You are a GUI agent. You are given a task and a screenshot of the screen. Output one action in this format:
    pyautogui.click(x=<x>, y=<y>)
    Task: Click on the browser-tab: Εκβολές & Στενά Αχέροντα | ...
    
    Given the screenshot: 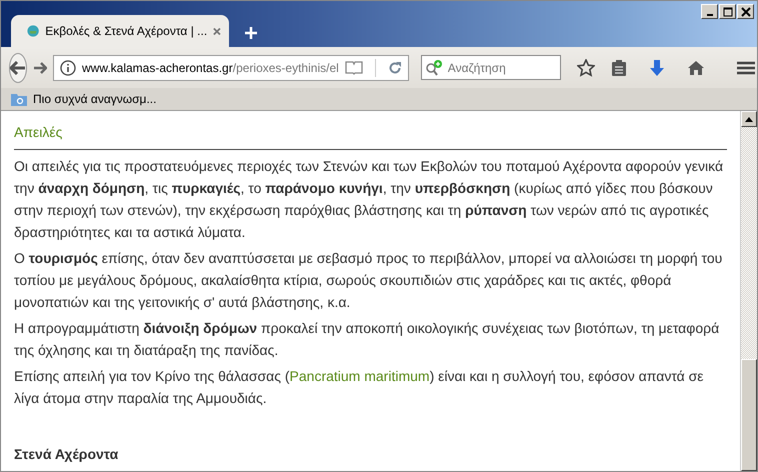 What is the action you would take?
    pyautogui.click(x=120, y=31)
    